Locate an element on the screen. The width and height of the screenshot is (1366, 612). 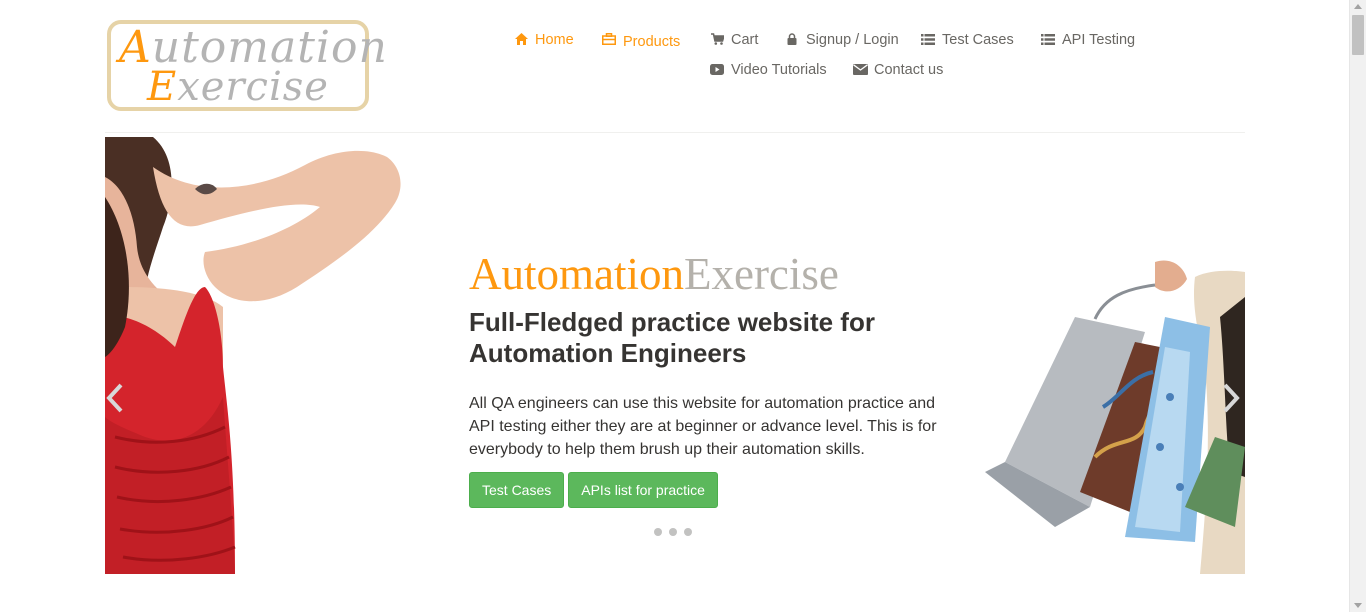
nav-video-tutorials-label: Video Tutorials is located at coordinates (779, 70).